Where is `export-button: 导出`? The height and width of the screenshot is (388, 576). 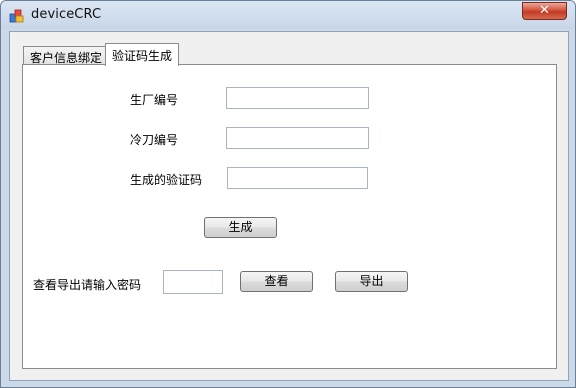 export-button: 导出 is located at coordinates (371, 281).